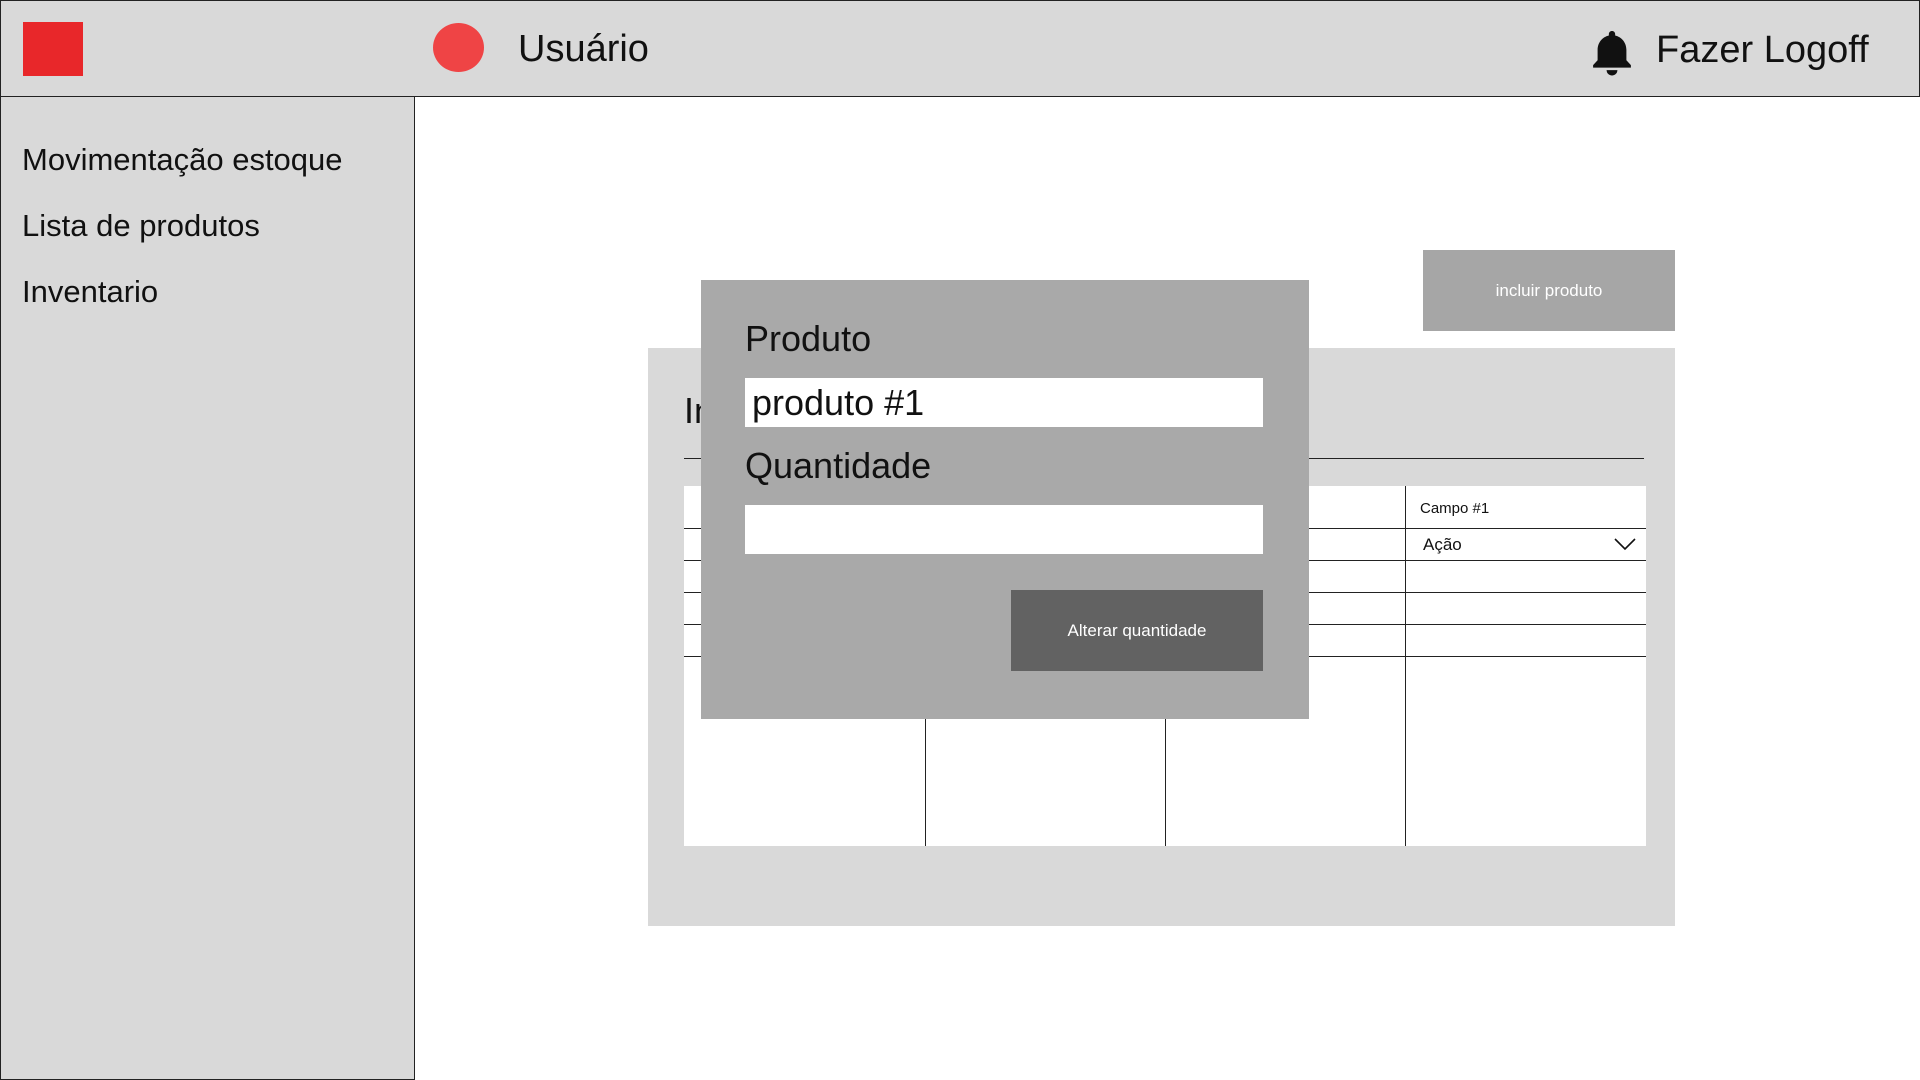 This screenshot has width=1920, height=1080. What do you see at coordinates (1612, 53) in the screenshot?
I see `bell-icon` at bounding box center [1612, 53].